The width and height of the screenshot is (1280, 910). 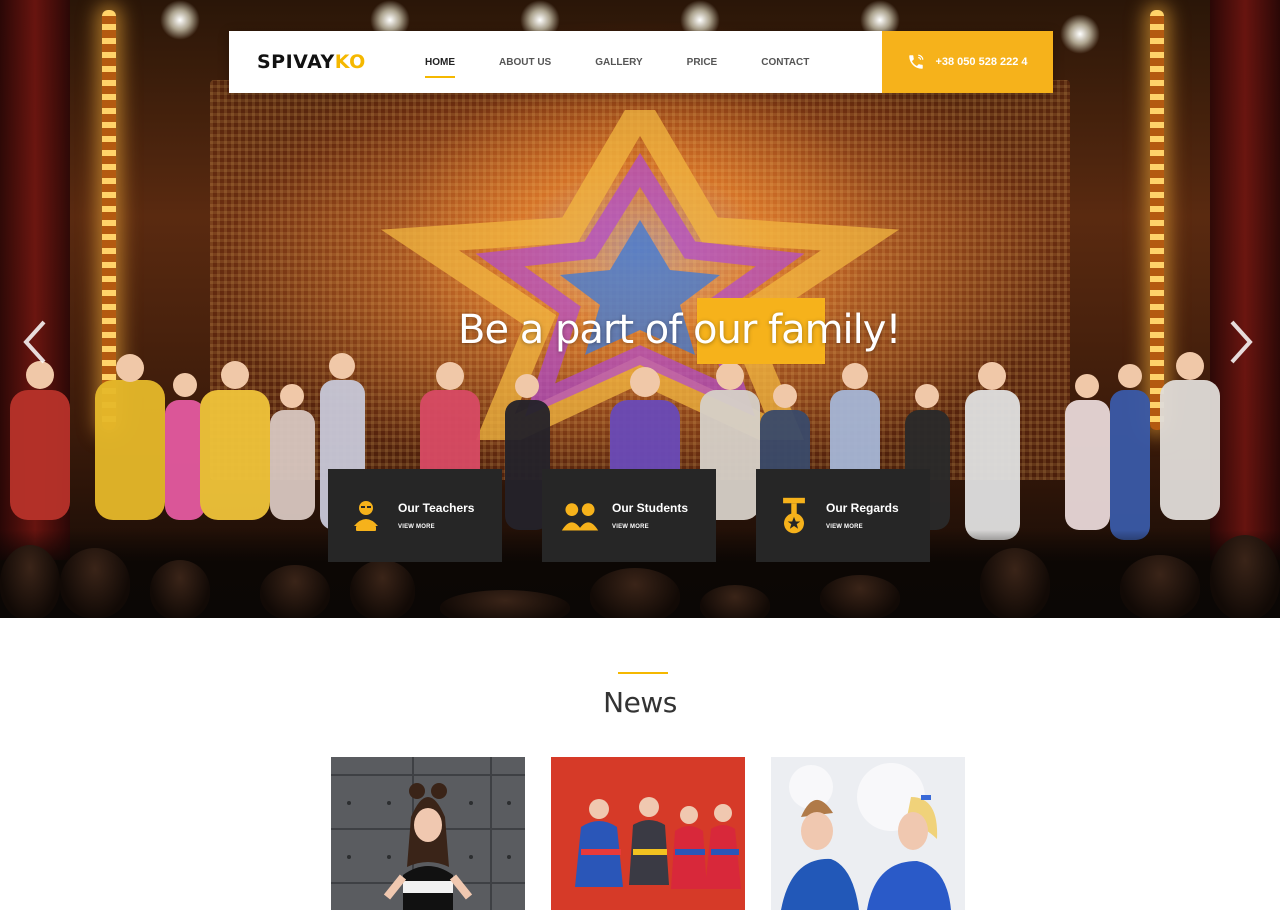 I want to click on logo-text-accent: KO, so click(x=350, y=62).